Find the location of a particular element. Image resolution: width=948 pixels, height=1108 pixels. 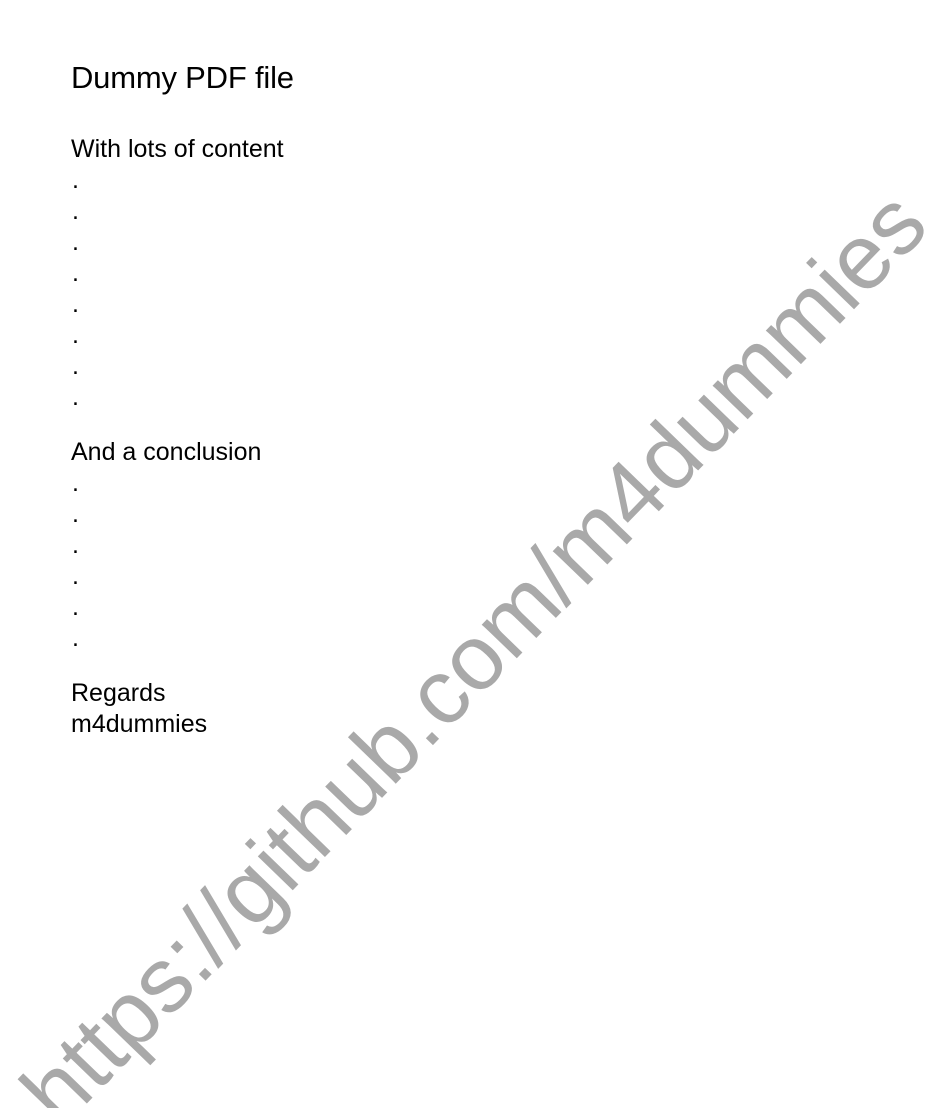

document-title: Dummy PDF file is located at coordinates (182, 77).